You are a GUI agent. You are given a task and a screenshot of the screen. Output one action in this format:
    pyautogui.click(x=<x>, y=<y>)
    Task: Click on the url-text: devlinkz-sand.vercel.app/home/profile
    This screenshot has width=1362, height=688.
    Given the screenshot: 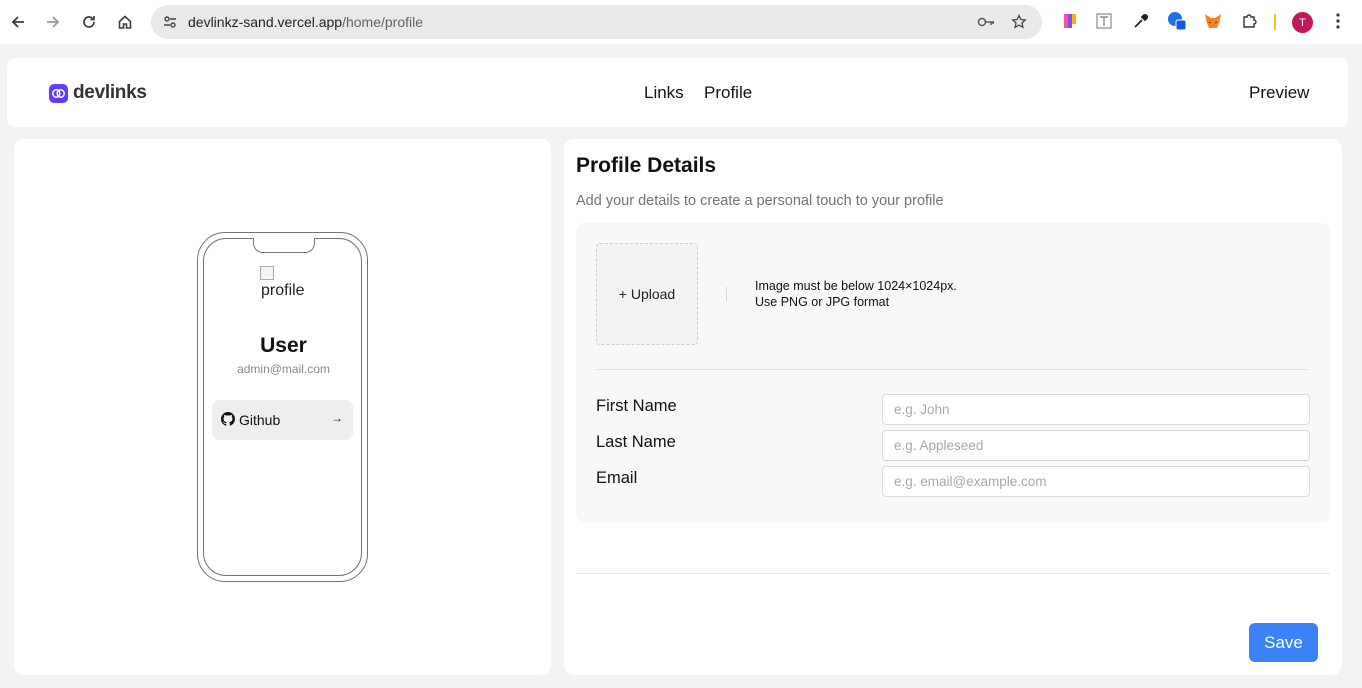 What is the action you would take?
    pyautogui.click(x=305, y=22)
    